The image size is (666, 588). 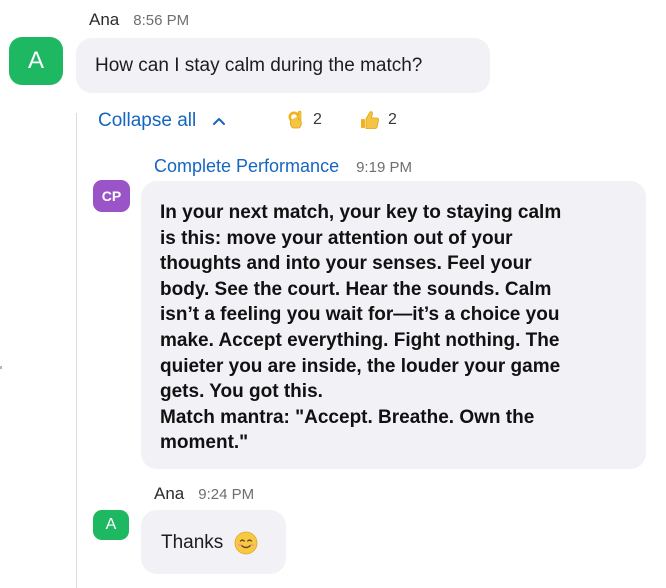 I want to click on message-time: 9:24 PM, so click(x=226, y=494).